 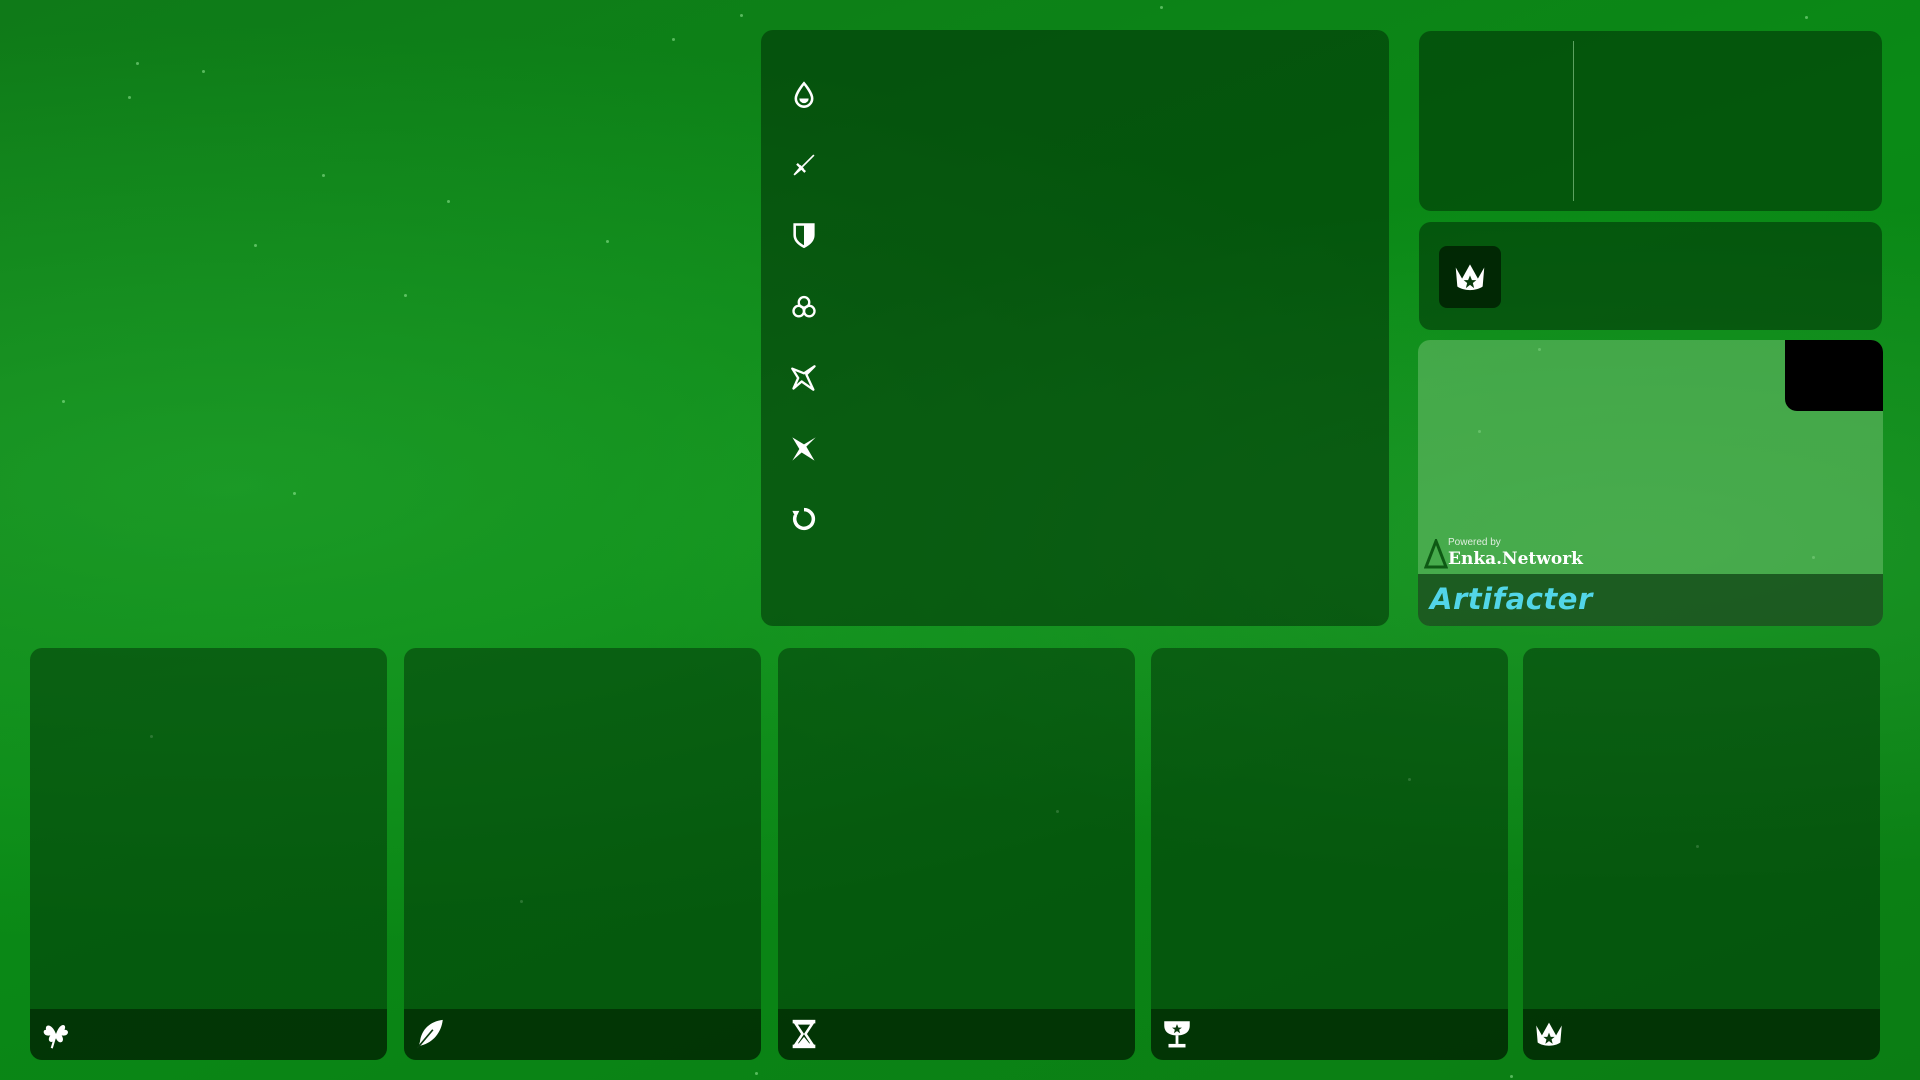 What do you see at coordinates (804, 95) in the screenshot?
I see `hp-drop-icon` at bounding box center [804, 95].